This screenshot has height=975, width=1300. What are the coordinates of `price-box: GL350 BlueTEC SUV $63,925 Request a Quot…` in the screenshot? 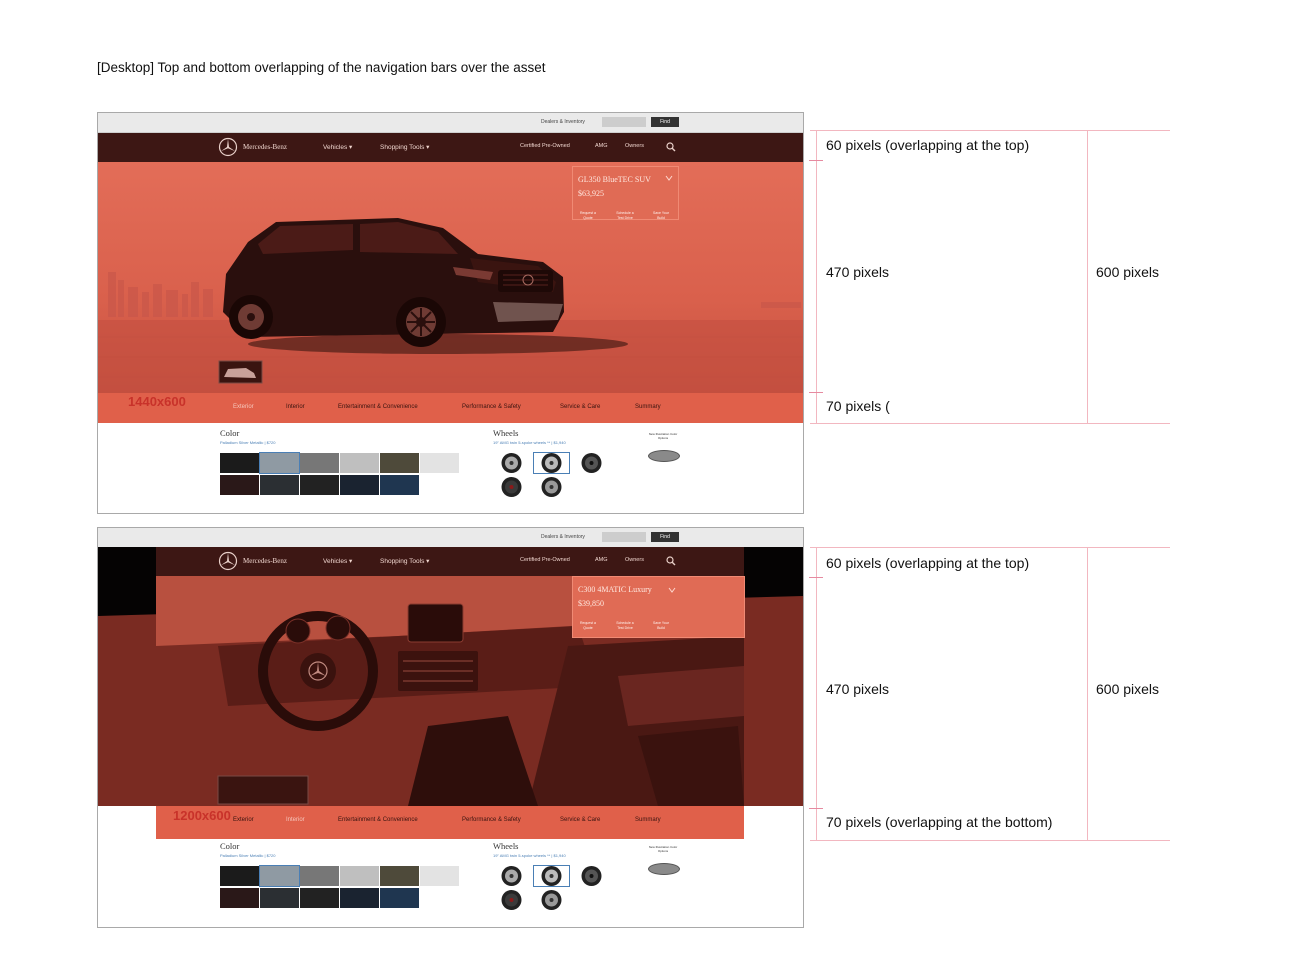 It's located at (625, 193).